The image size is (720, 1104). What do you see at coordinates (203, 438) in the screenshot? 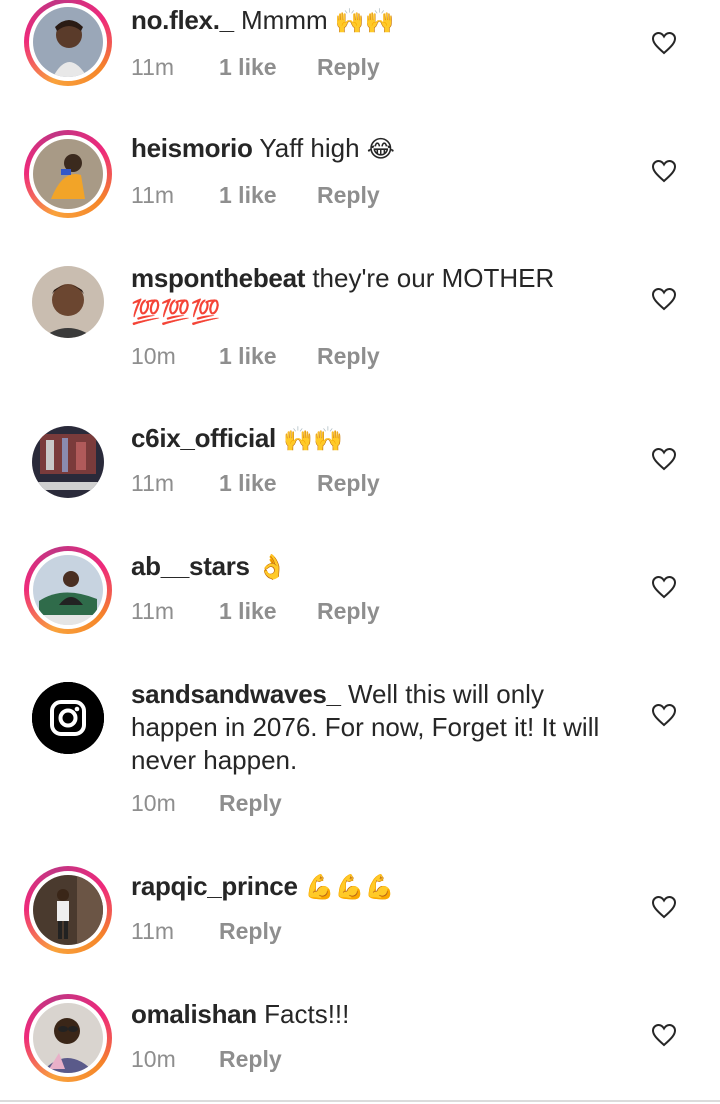
I see `comment-username: c6ix_official` at bounding box center [203, 438].